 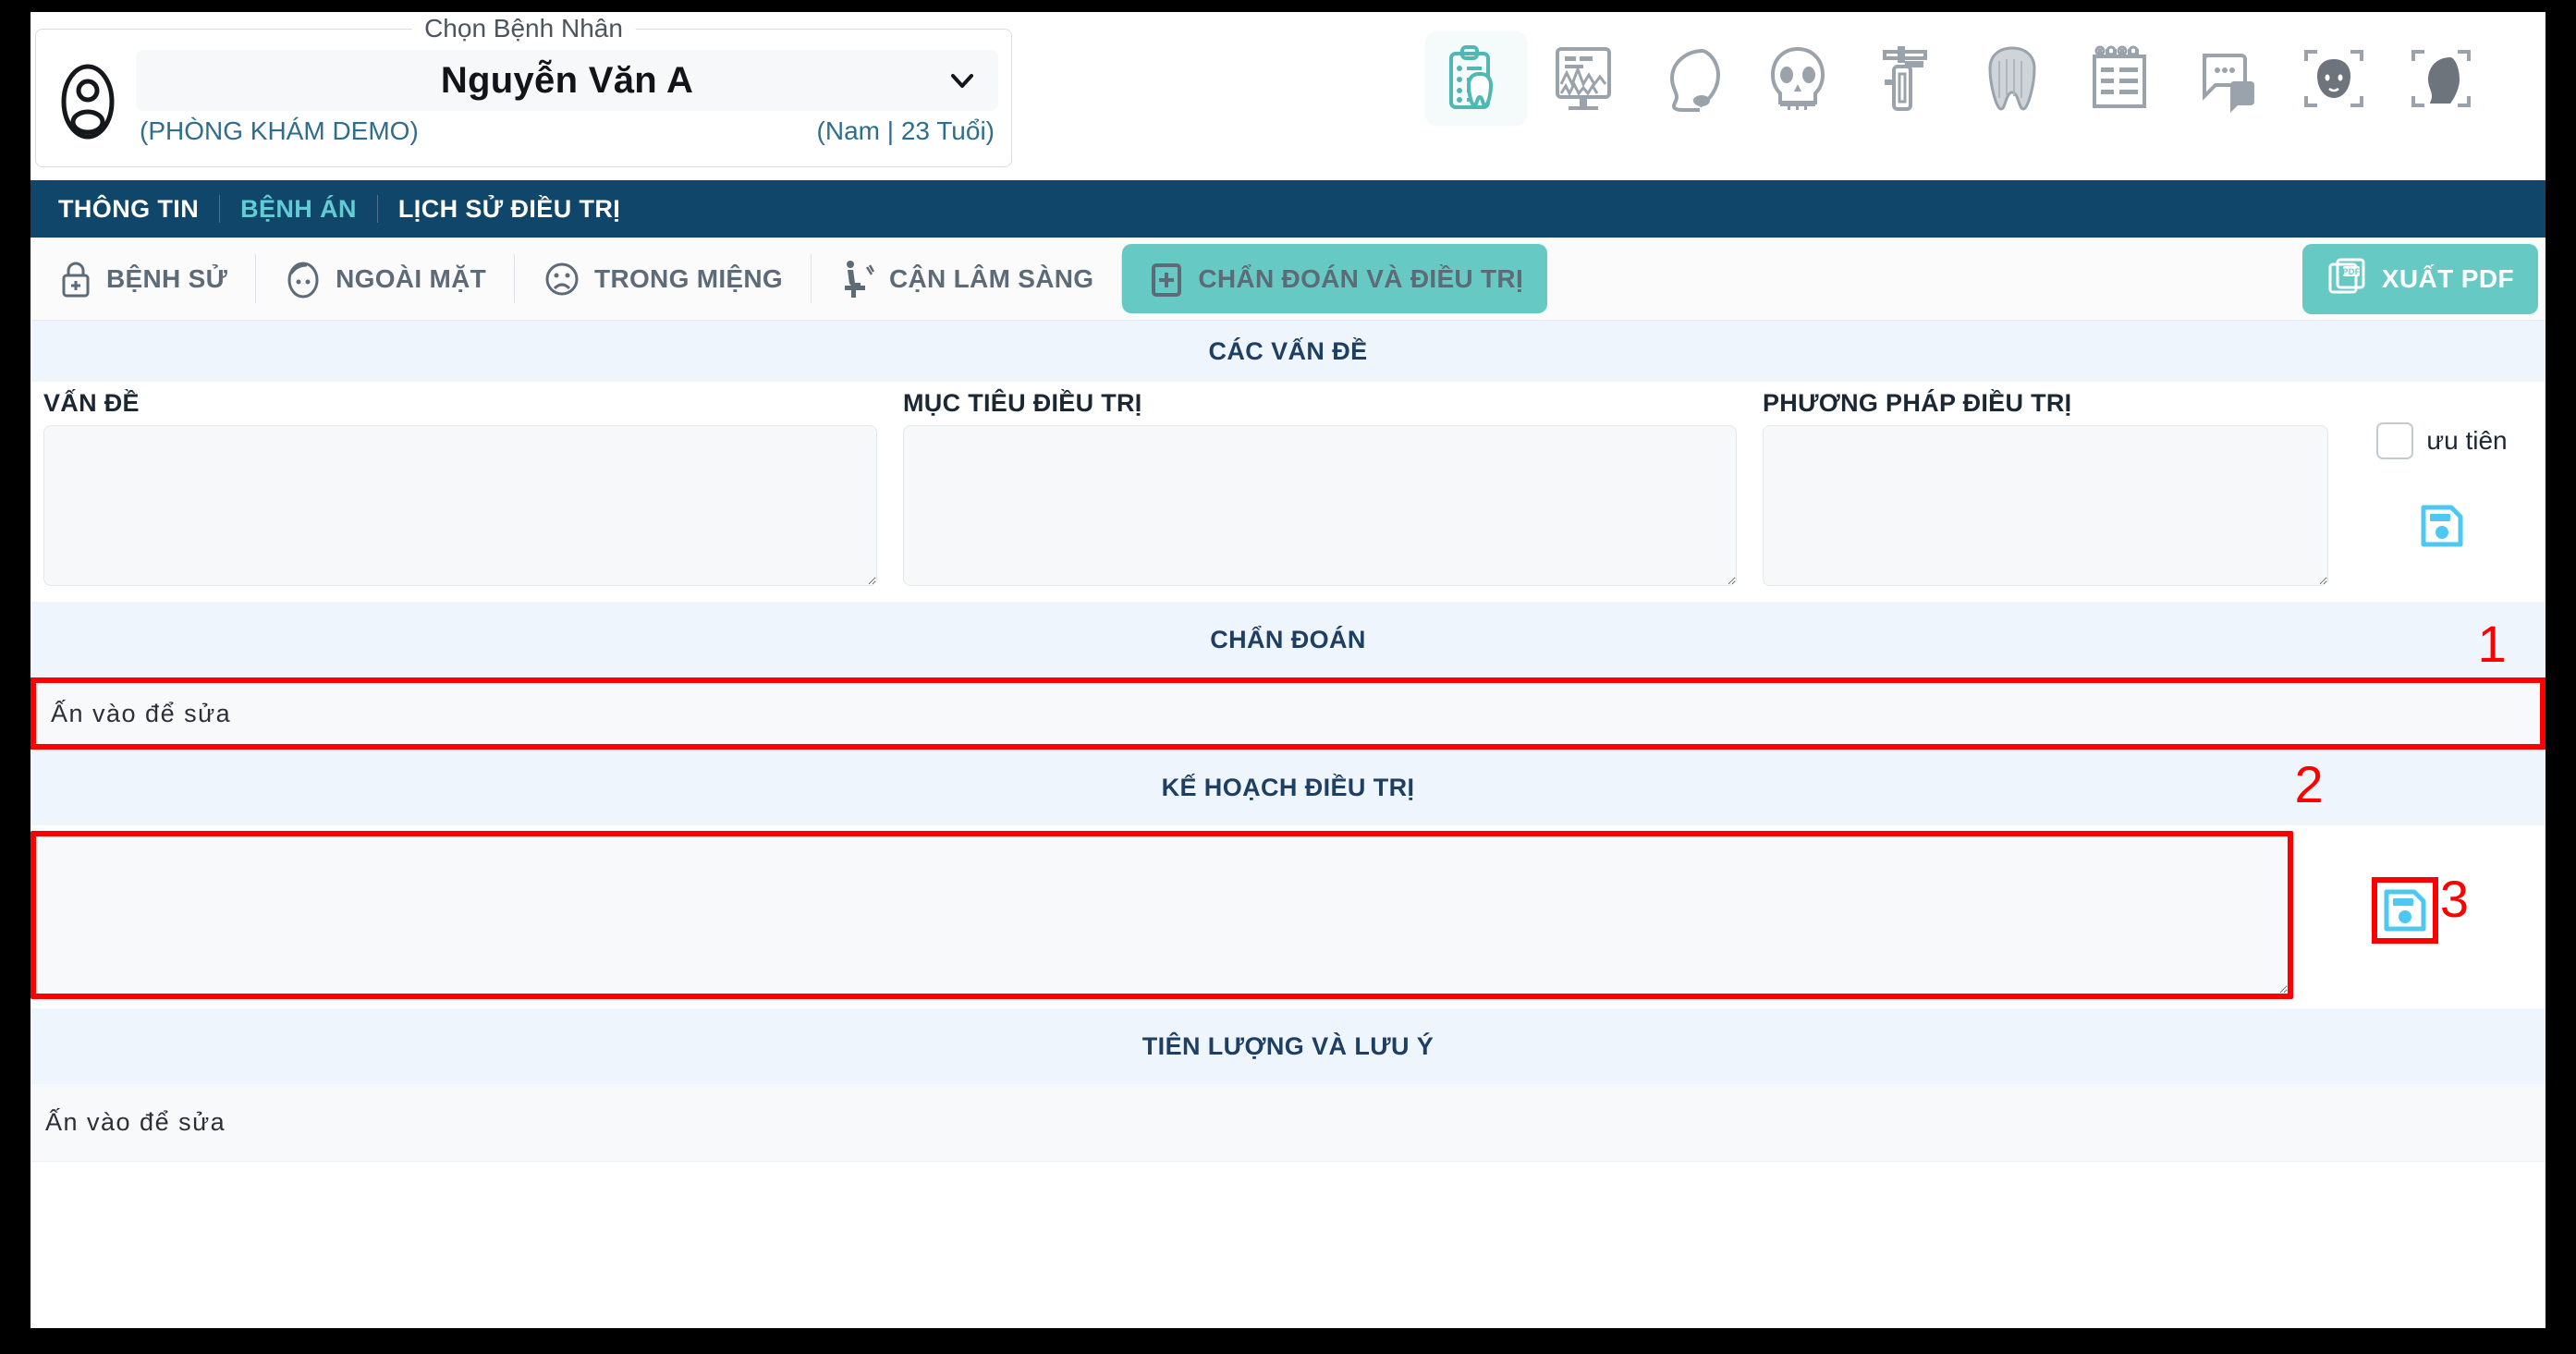 I want to click on nav-item-benh-an: BỆNH ÁN, so click(x=298, y=209).